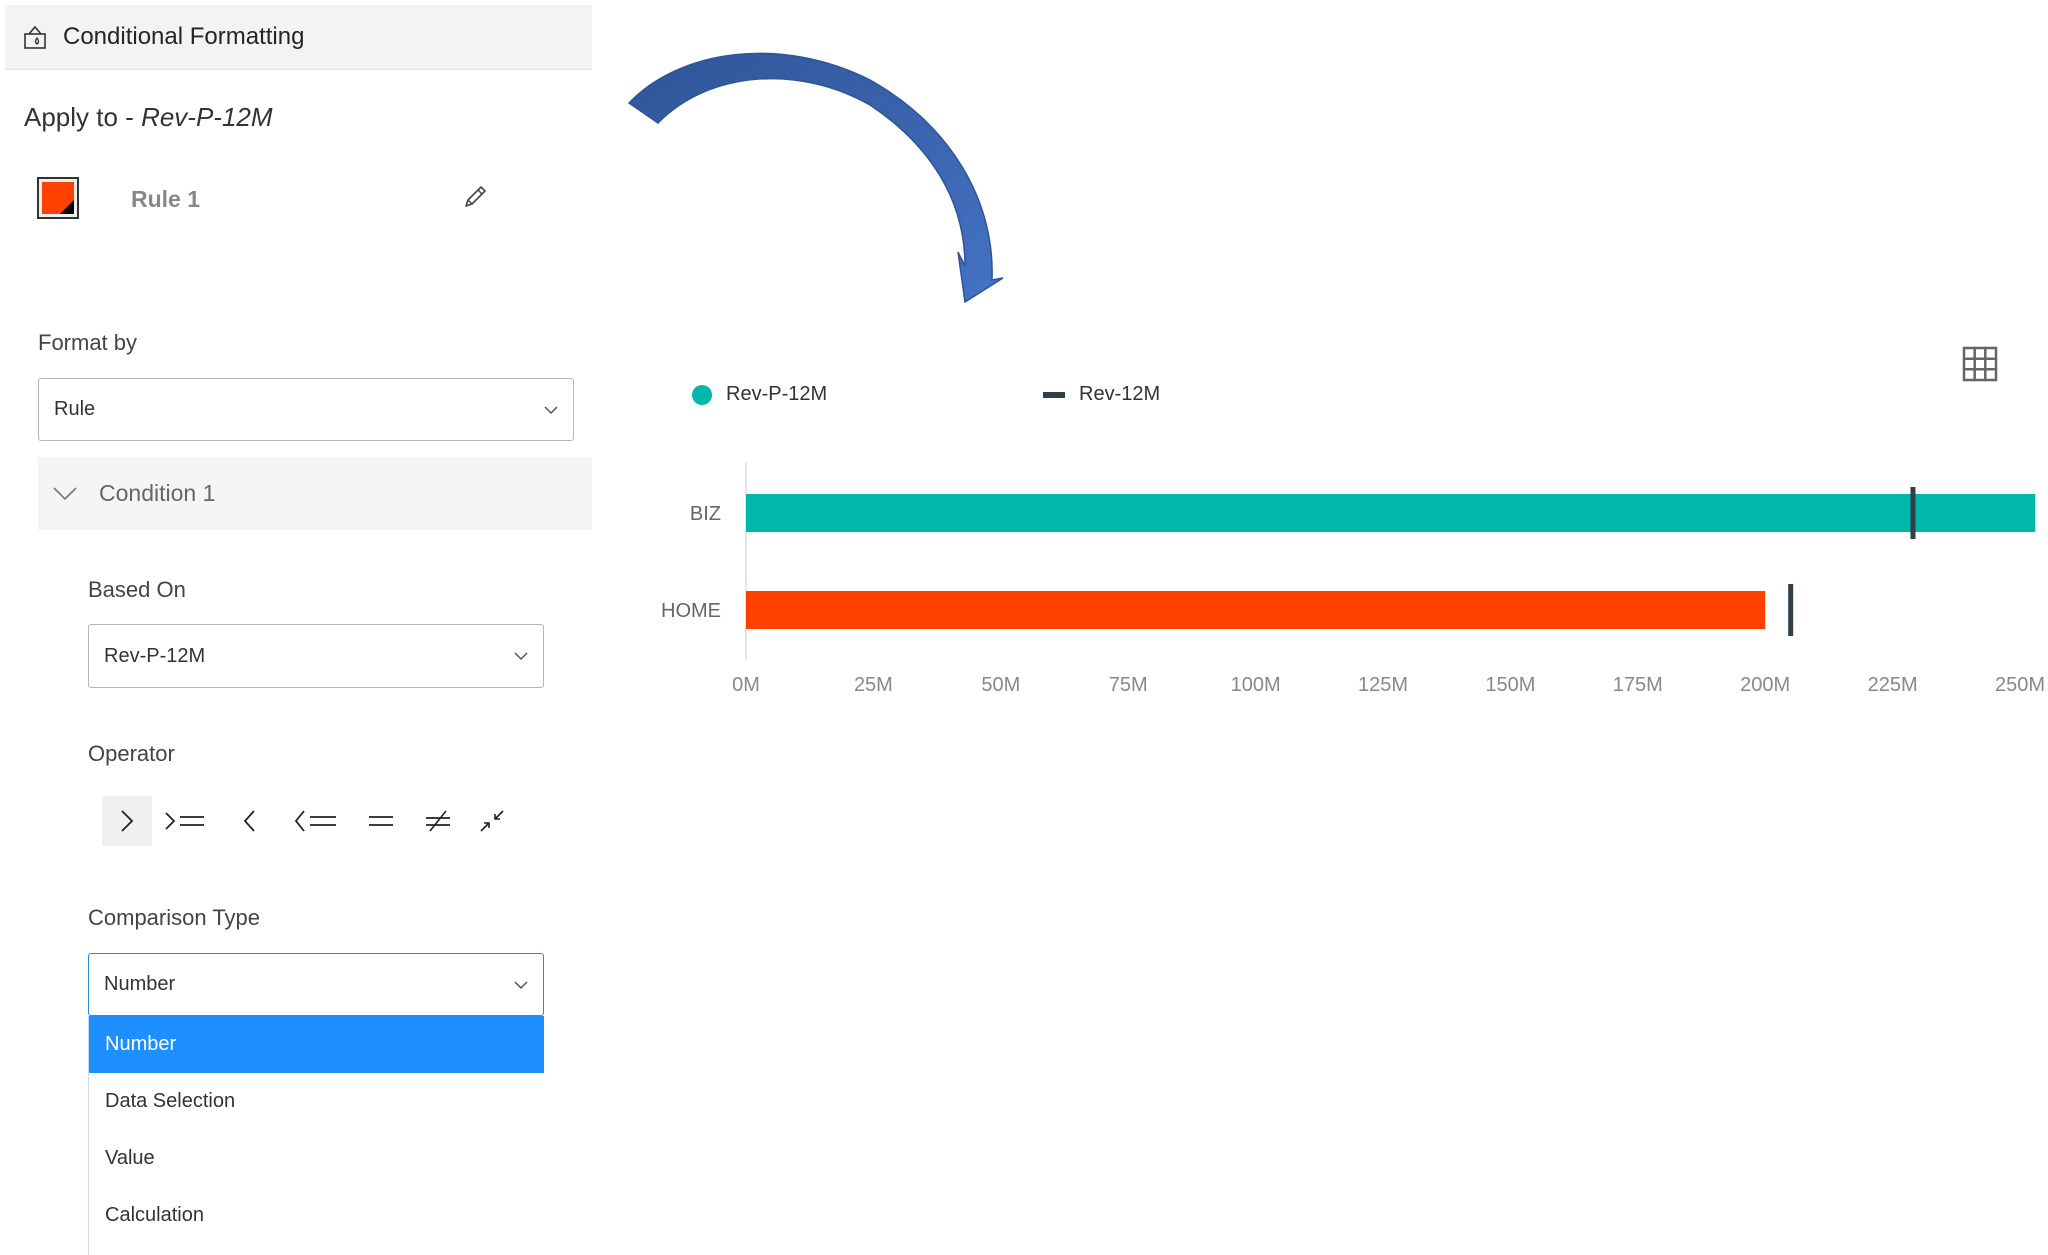 The height and width of the screenshot is (1255, 2048). I want to click on based-on-label: Based On, so click(137, 589).